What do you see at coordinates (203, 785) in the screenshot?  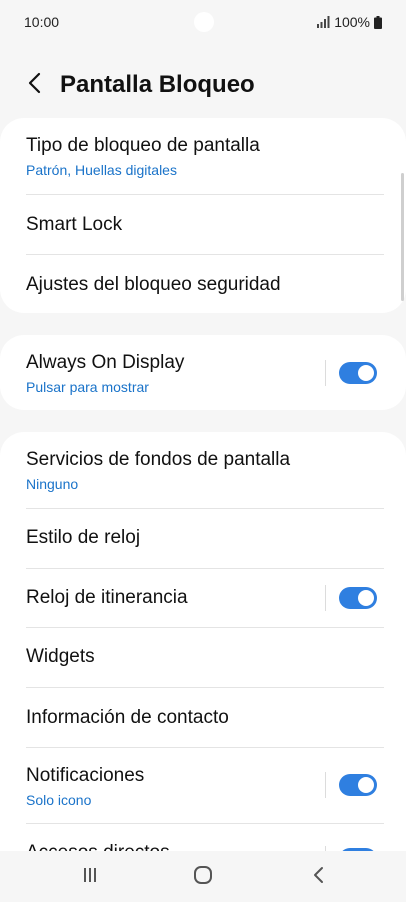 I see `setting-notifications: Notificaciones Solo icono` at bounding box center [203, 785].